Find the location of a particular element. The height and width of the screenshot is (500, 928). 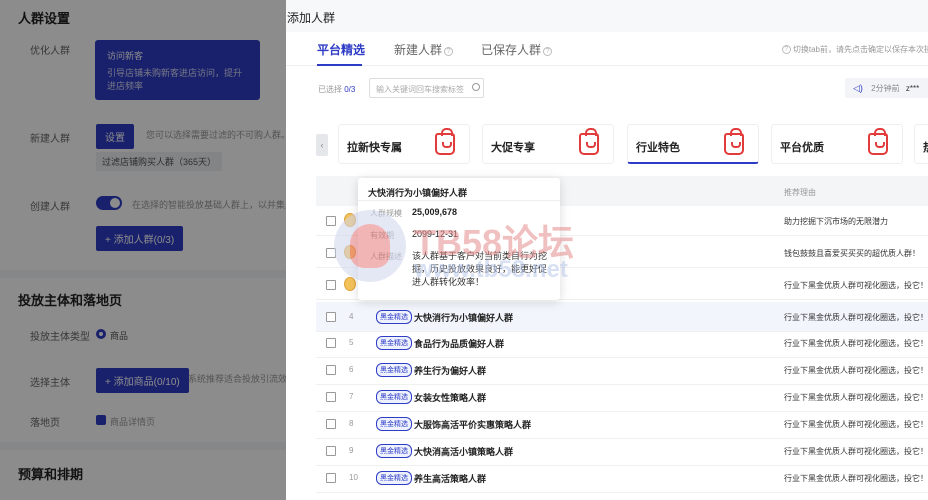

row-reason: 助力挖掘下沉市场的无限潜力 is located at coordinates (836, 221).